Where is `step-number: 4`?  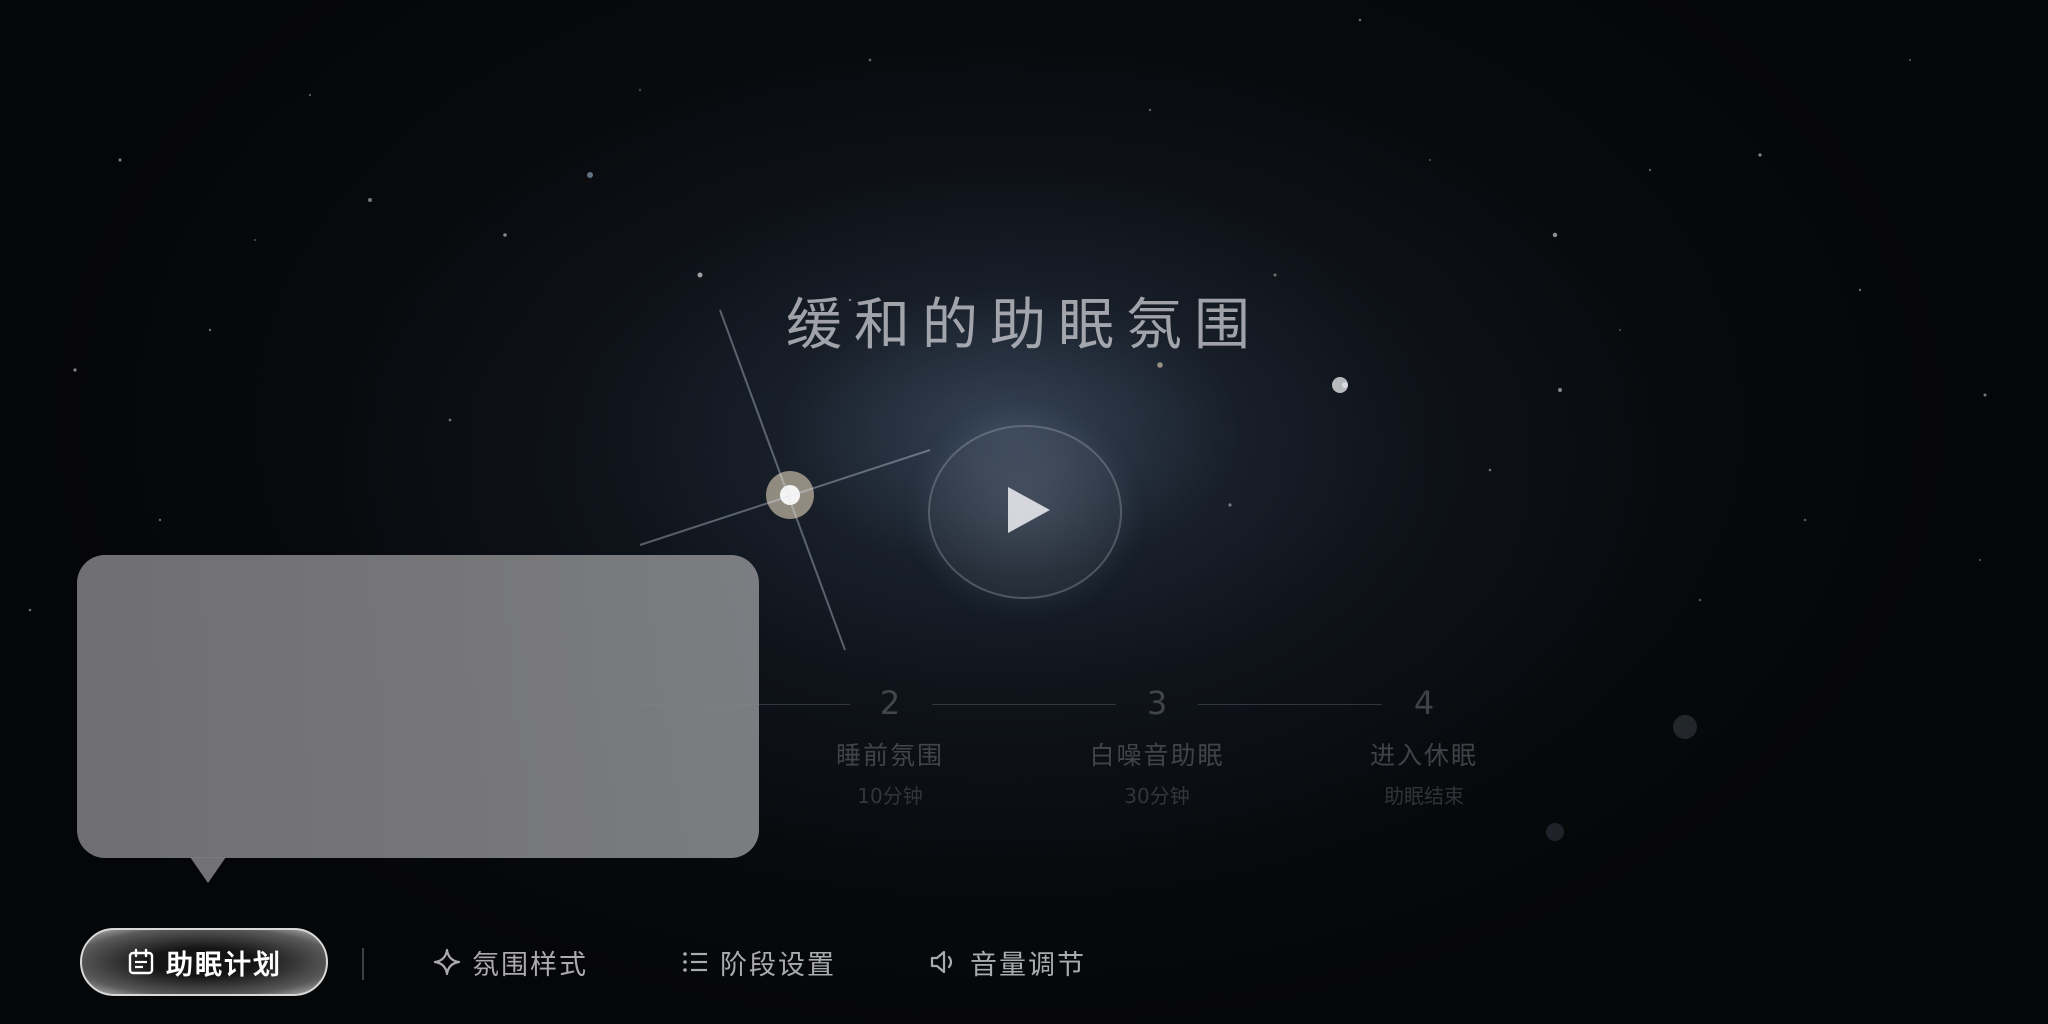 step-number: 4 is located at coordinates (1424, 703).